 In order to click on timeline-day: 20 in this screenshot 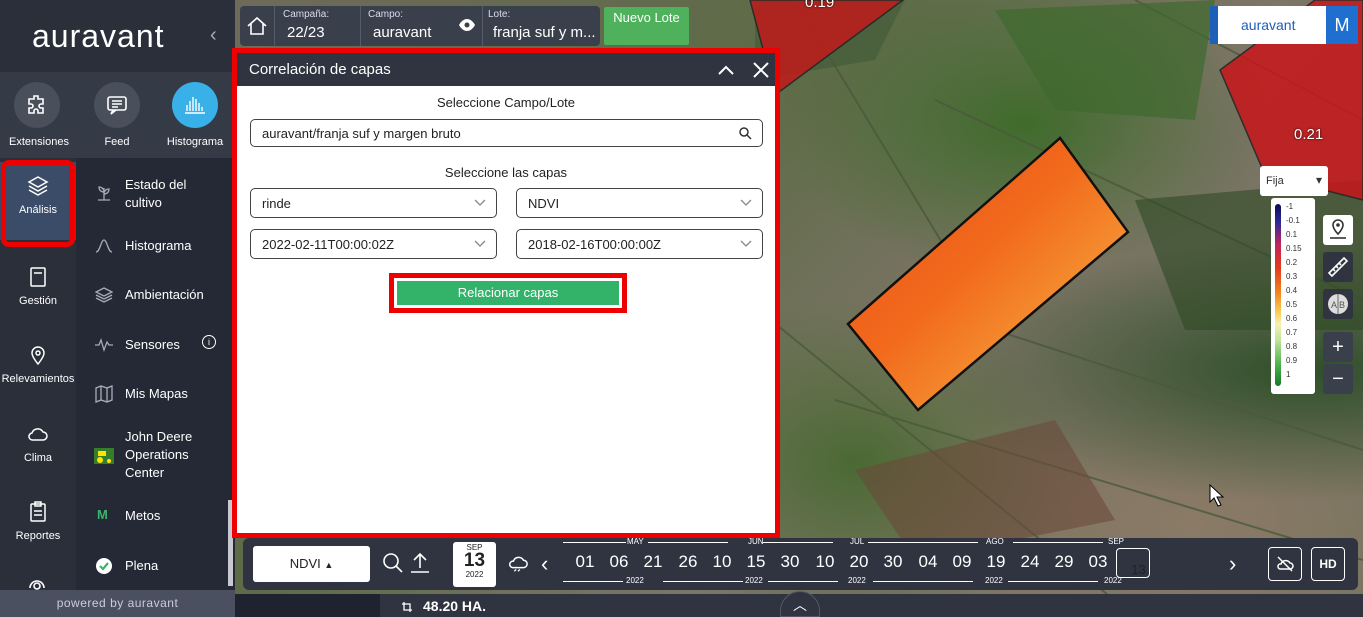, I will do `click(859, 562)`.